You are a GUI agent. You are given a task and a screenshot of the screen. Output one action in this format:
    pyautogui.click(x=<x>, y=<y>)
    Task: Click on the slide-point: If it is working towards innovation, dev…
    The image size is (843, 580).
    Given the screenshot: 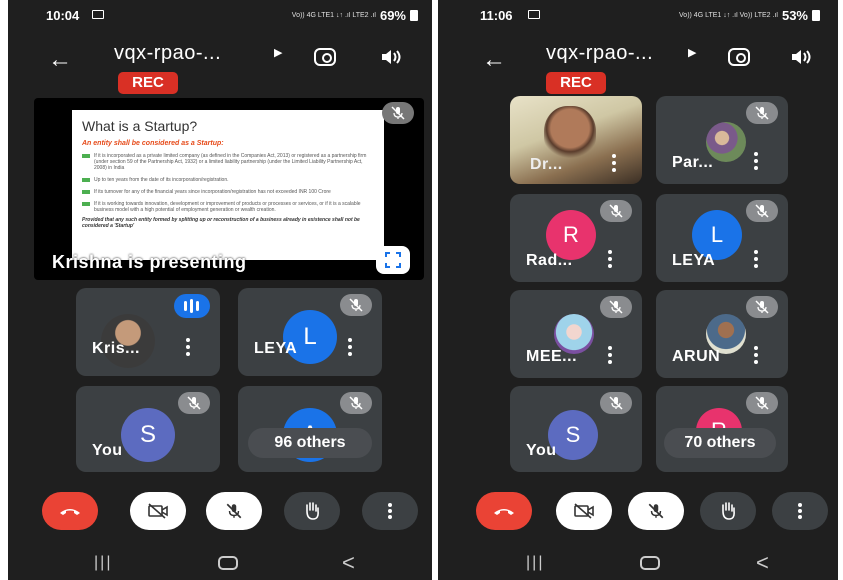 What is the action you would take?
    pyautogui.click(x=228, y=207)
    